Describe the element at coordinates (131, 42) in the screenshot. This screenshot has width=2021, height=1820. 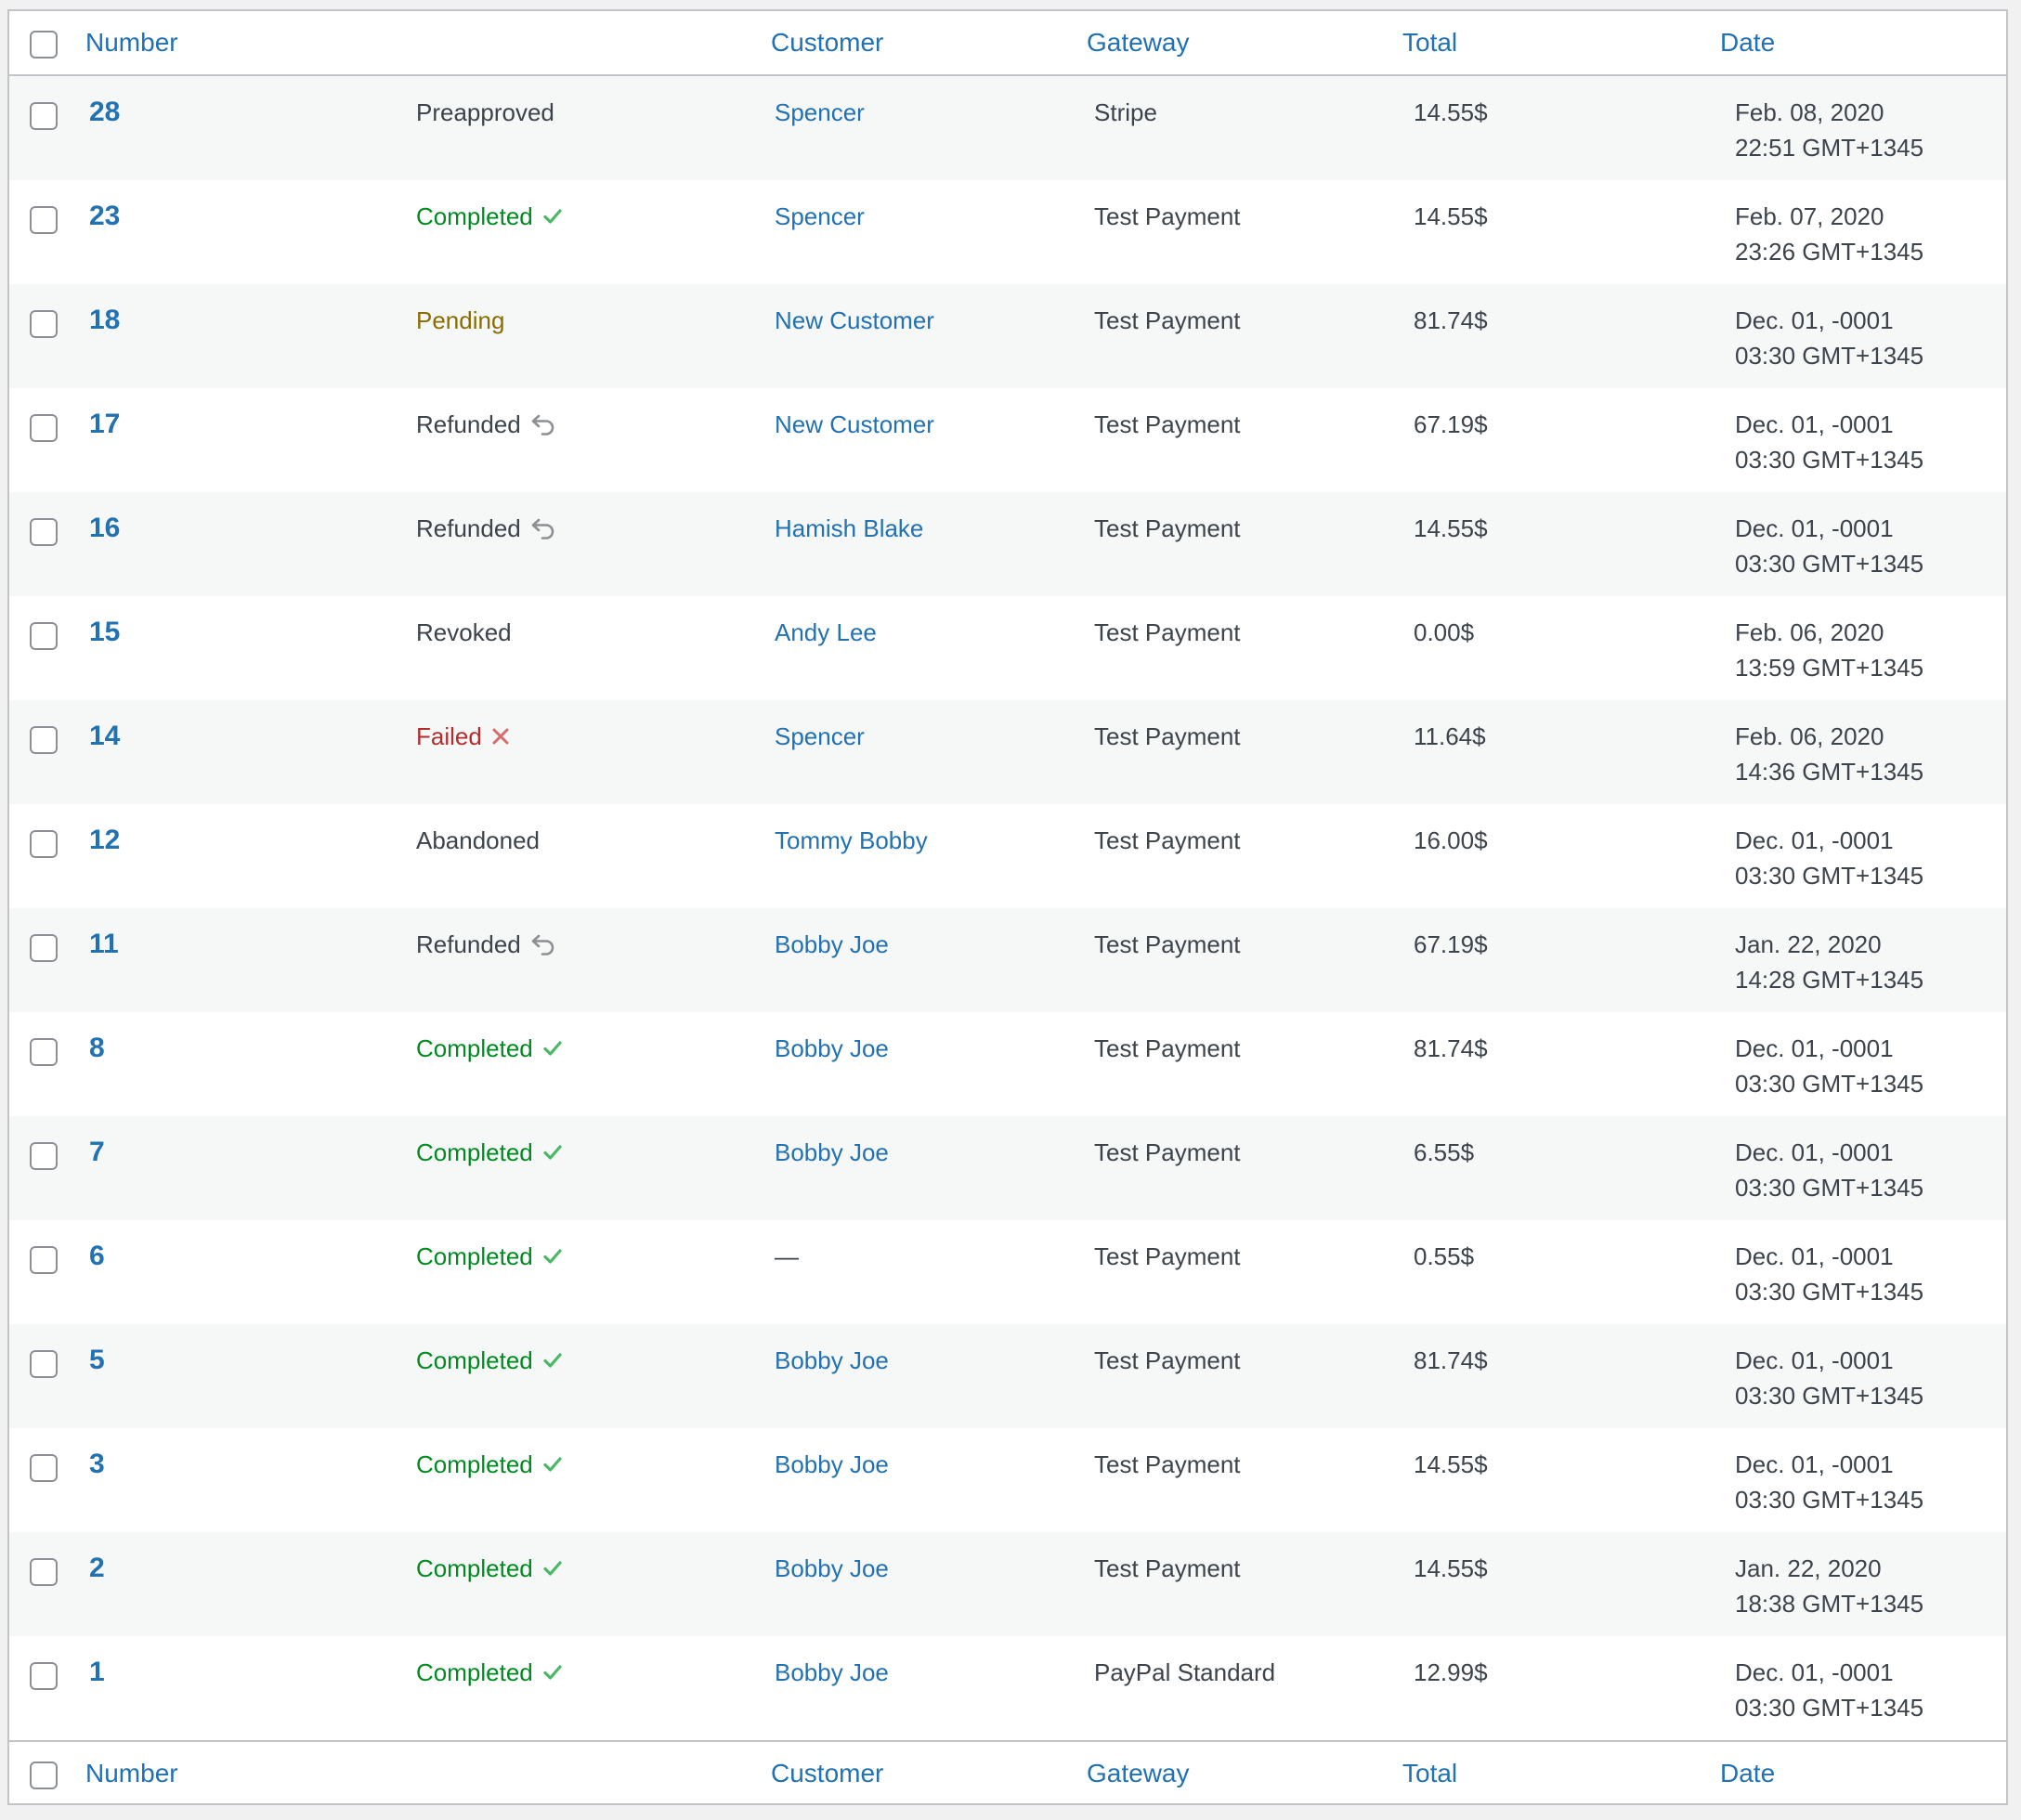
I see `column-header-number: Number` at that location.